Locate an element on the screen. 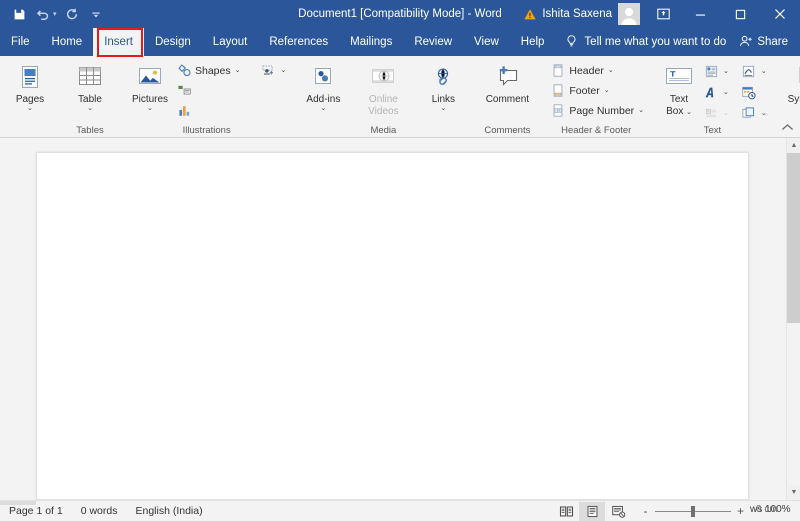 This screenshot has width=800, height=521. header-button: Header ⌄ is located at coordinates (597, 70).